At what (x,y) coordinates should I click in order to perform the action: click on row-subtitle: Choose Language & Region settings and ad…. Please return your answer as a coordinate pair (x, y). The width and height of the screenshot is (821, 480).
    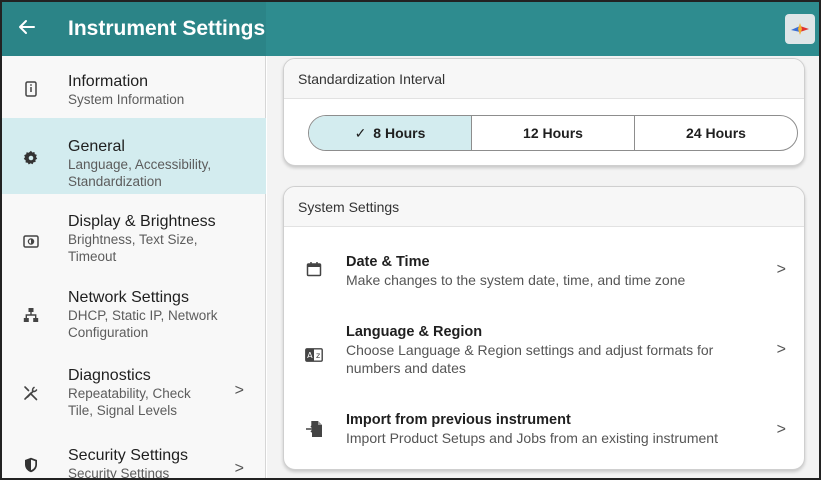
    Looking at the image, I should click on (530, 359).